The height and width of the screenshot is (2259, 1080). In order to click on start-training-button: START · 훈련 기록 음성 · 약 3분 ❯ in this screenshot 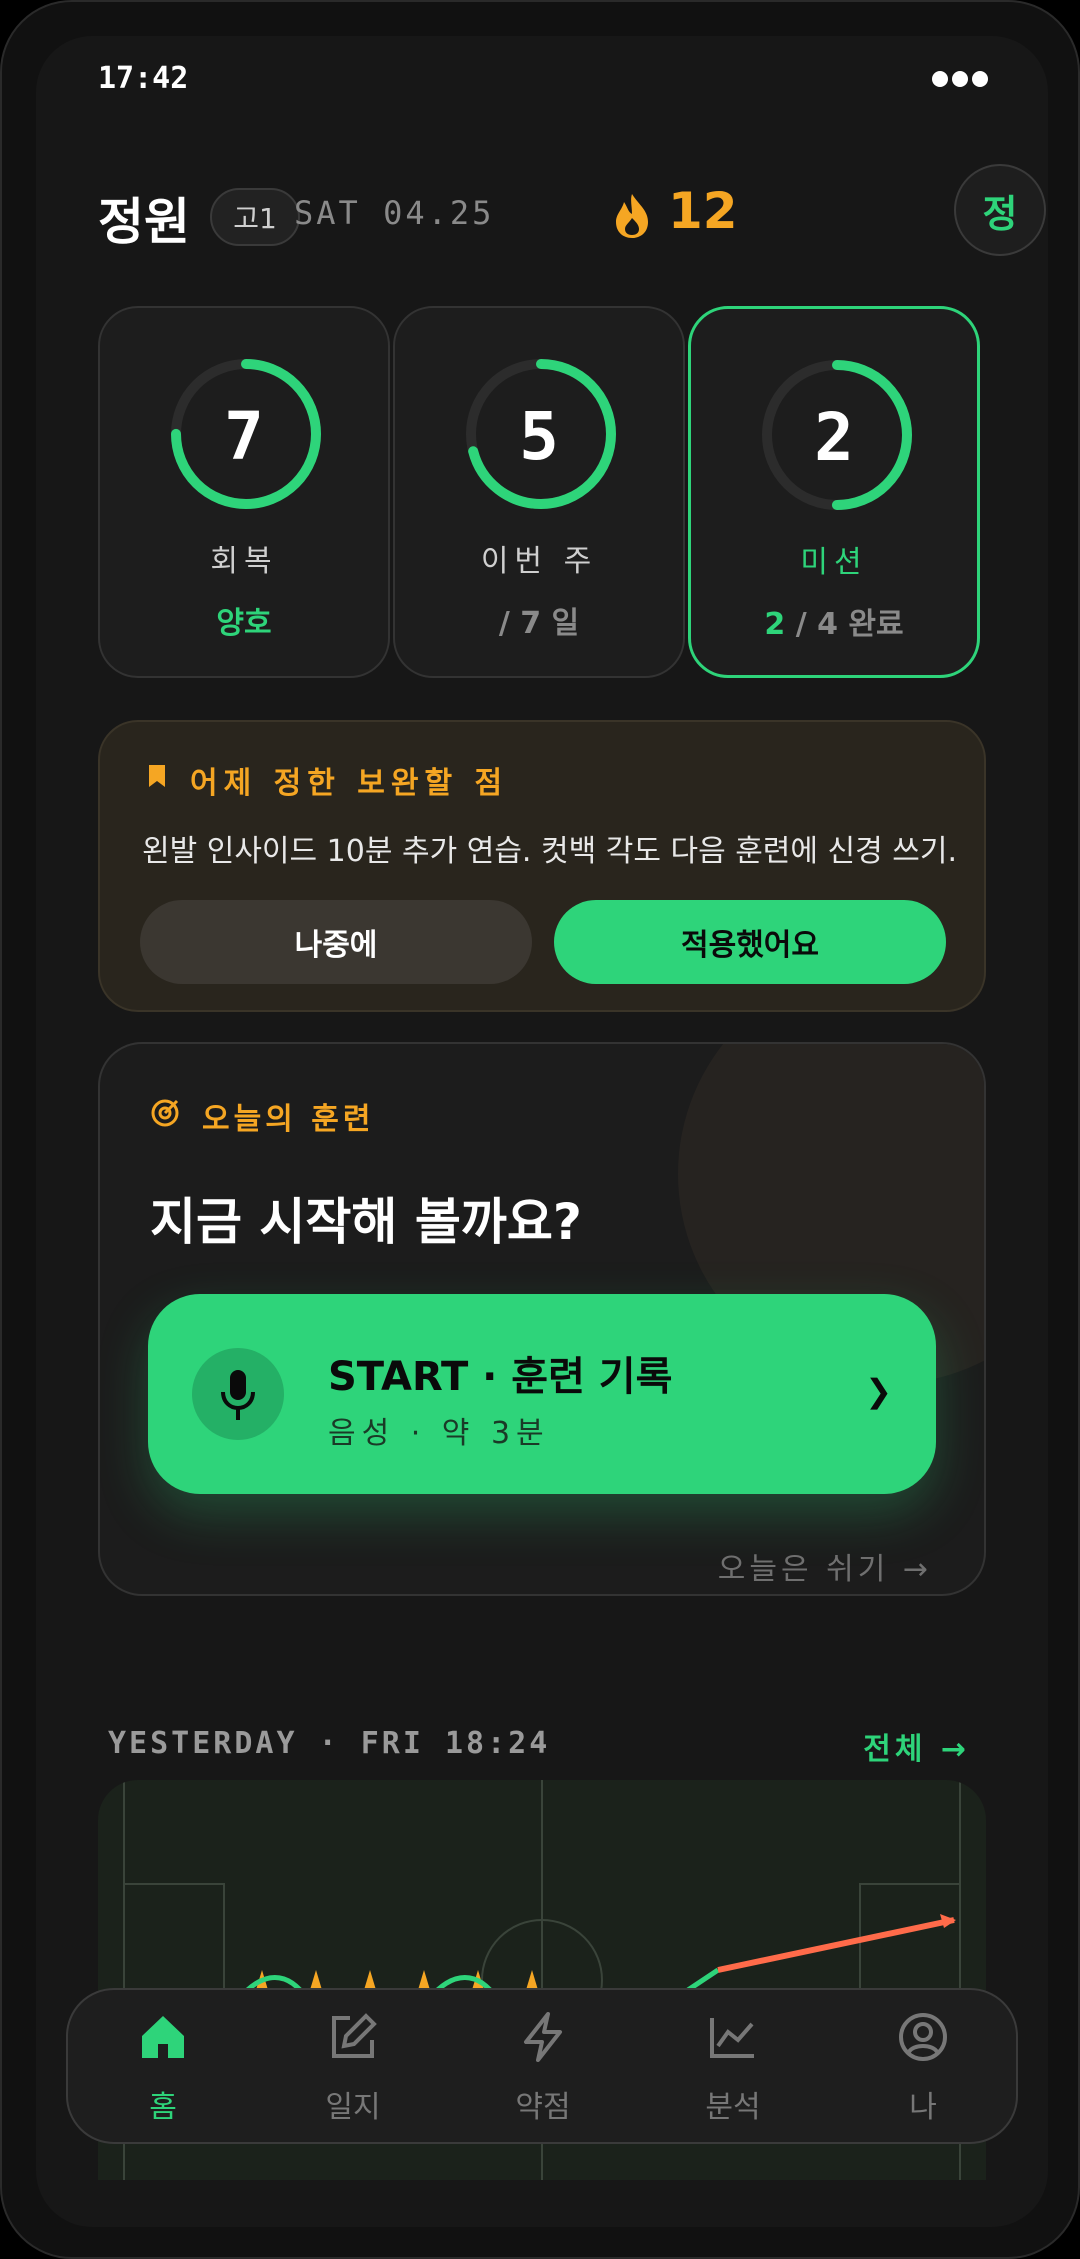, I will do `click(542, 1394)`.